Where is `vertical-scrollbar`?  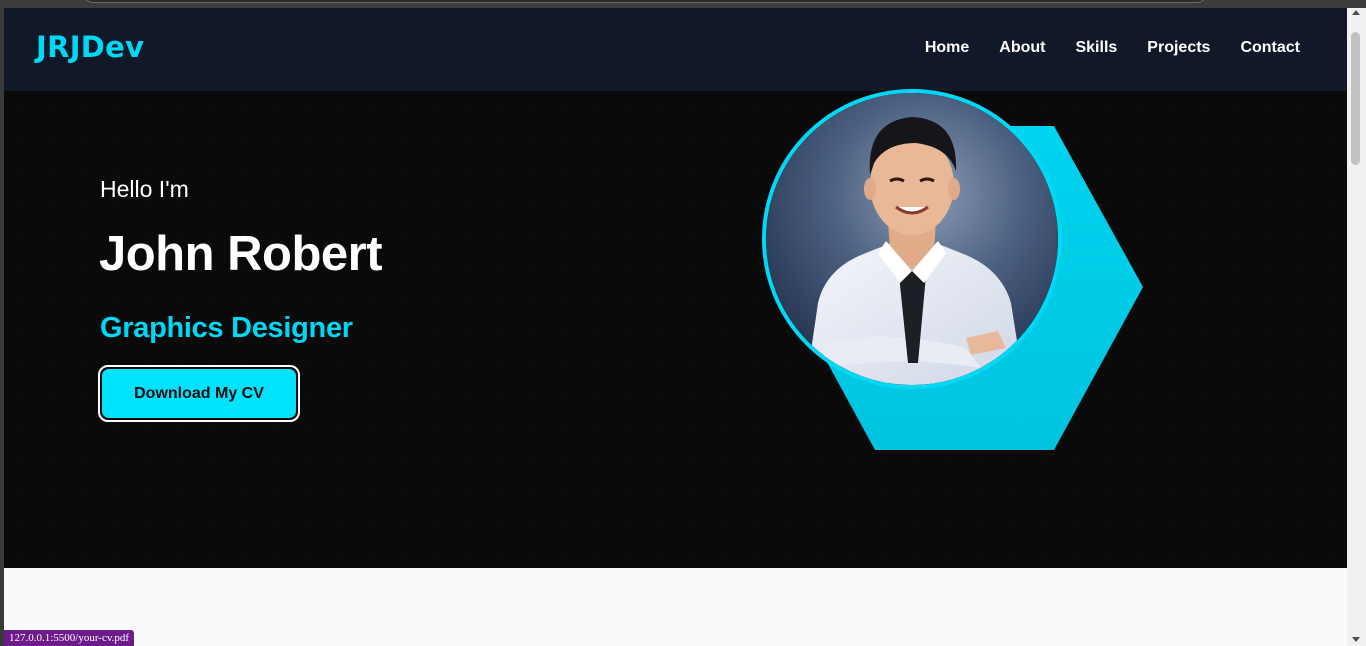
vertical-scrollbar is located at coordinates (1356, 327).